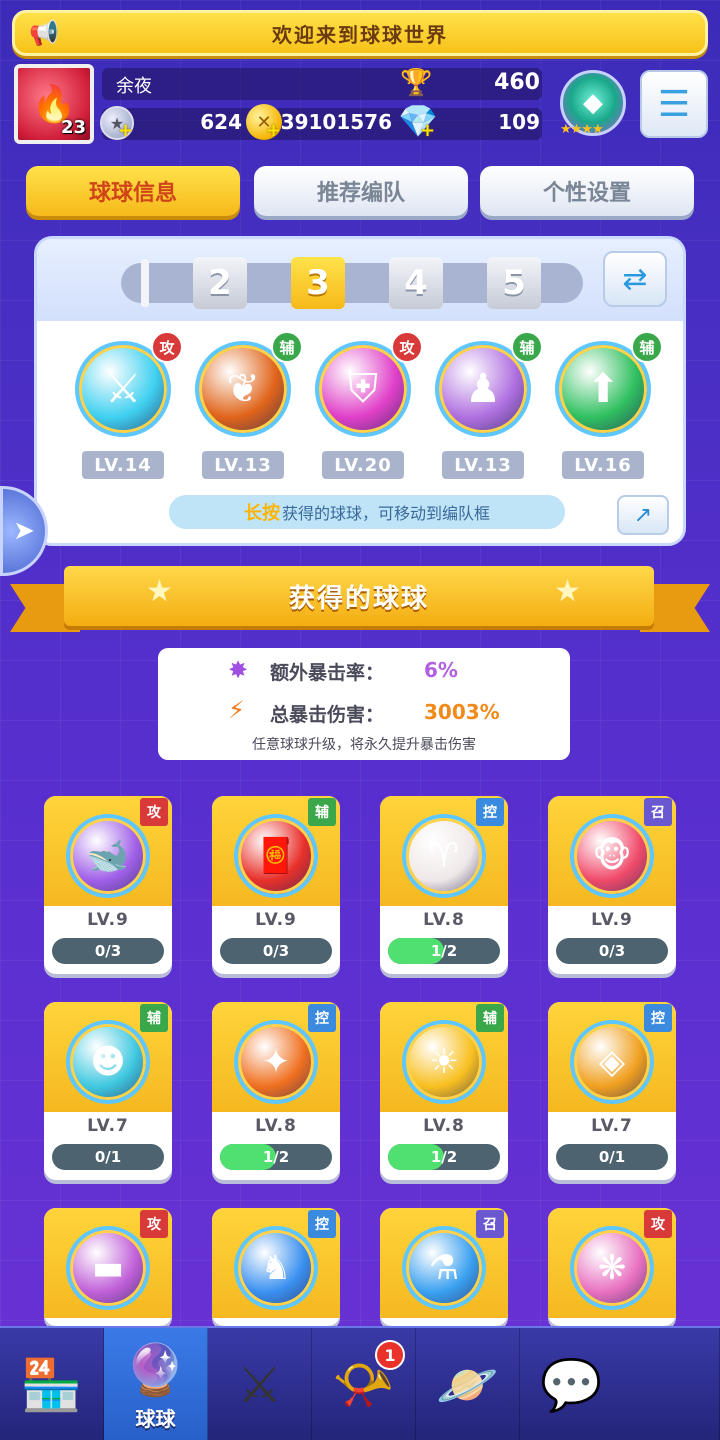 The width and height of the screenshot is (720, 1440). I want to click on ball-card: ◈ 控 LV.7 0/1, so click(612, 1091).